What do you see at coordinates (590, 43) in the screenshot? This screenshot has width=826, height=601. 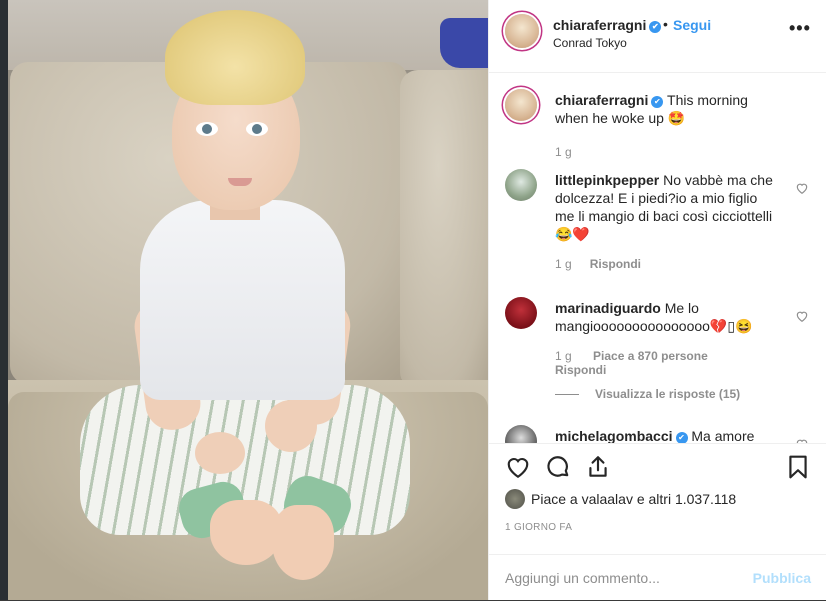 I see `post-location: Conrad Tokyo` at bounding box center [590, 43].